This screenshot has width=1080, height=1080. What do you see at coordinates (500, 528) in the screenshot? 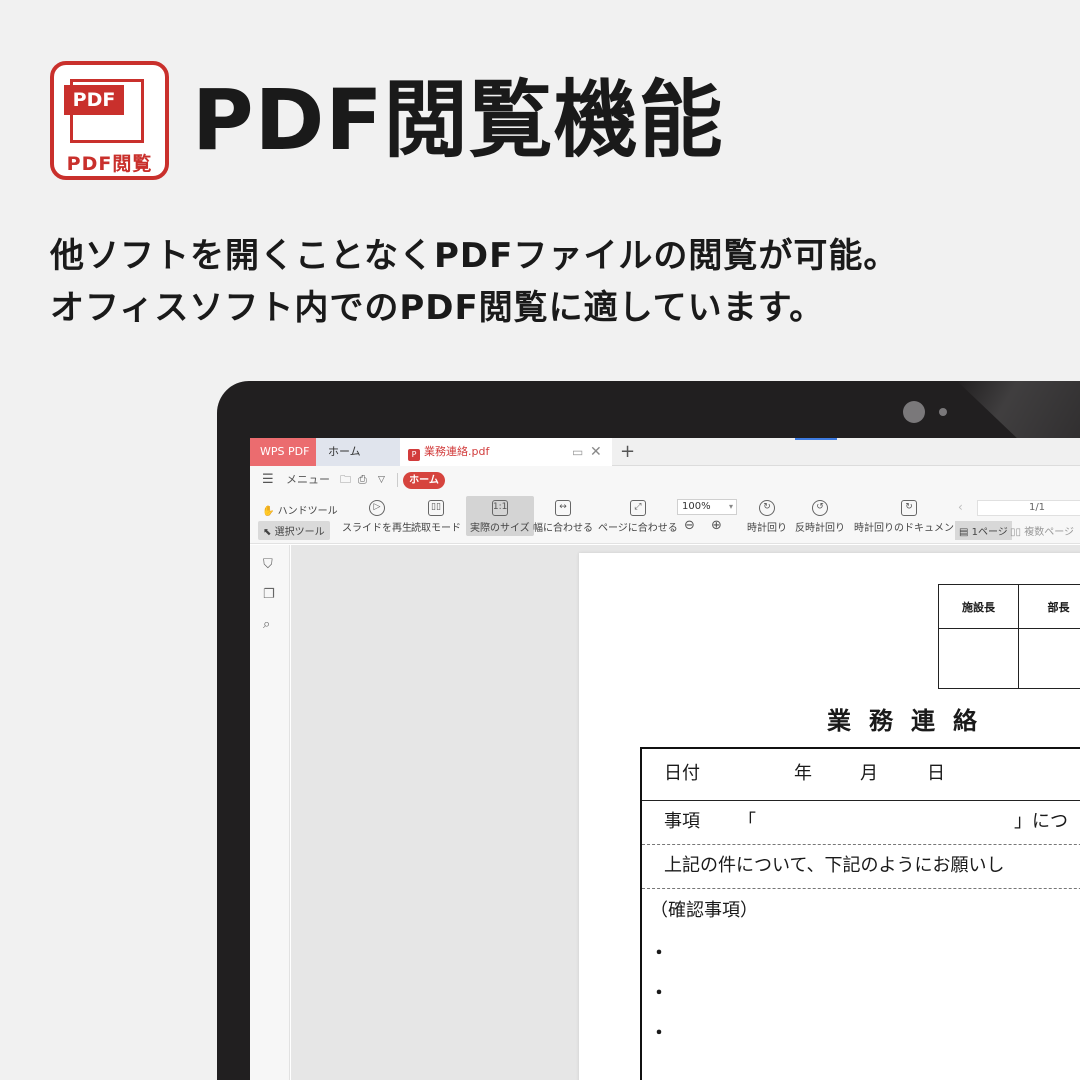
I see `actual-size-label: 実際のサイズ` at bounding box center [500, 528].